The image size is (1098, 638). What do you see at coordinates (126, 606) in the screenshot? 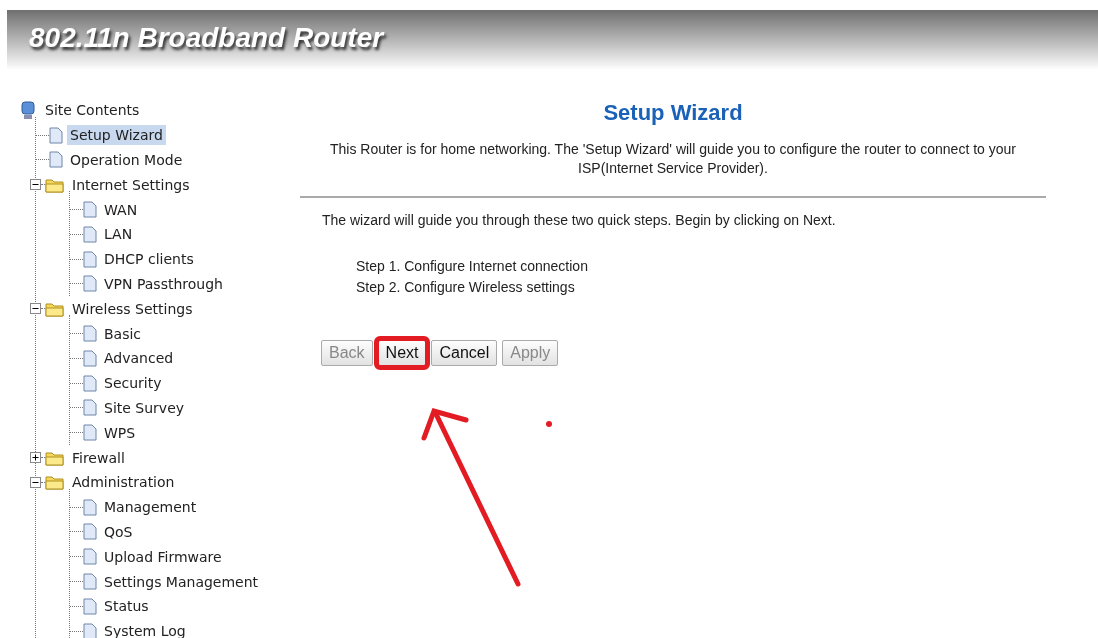
I see `tree-item: Status` at bounding box center [126, 606].